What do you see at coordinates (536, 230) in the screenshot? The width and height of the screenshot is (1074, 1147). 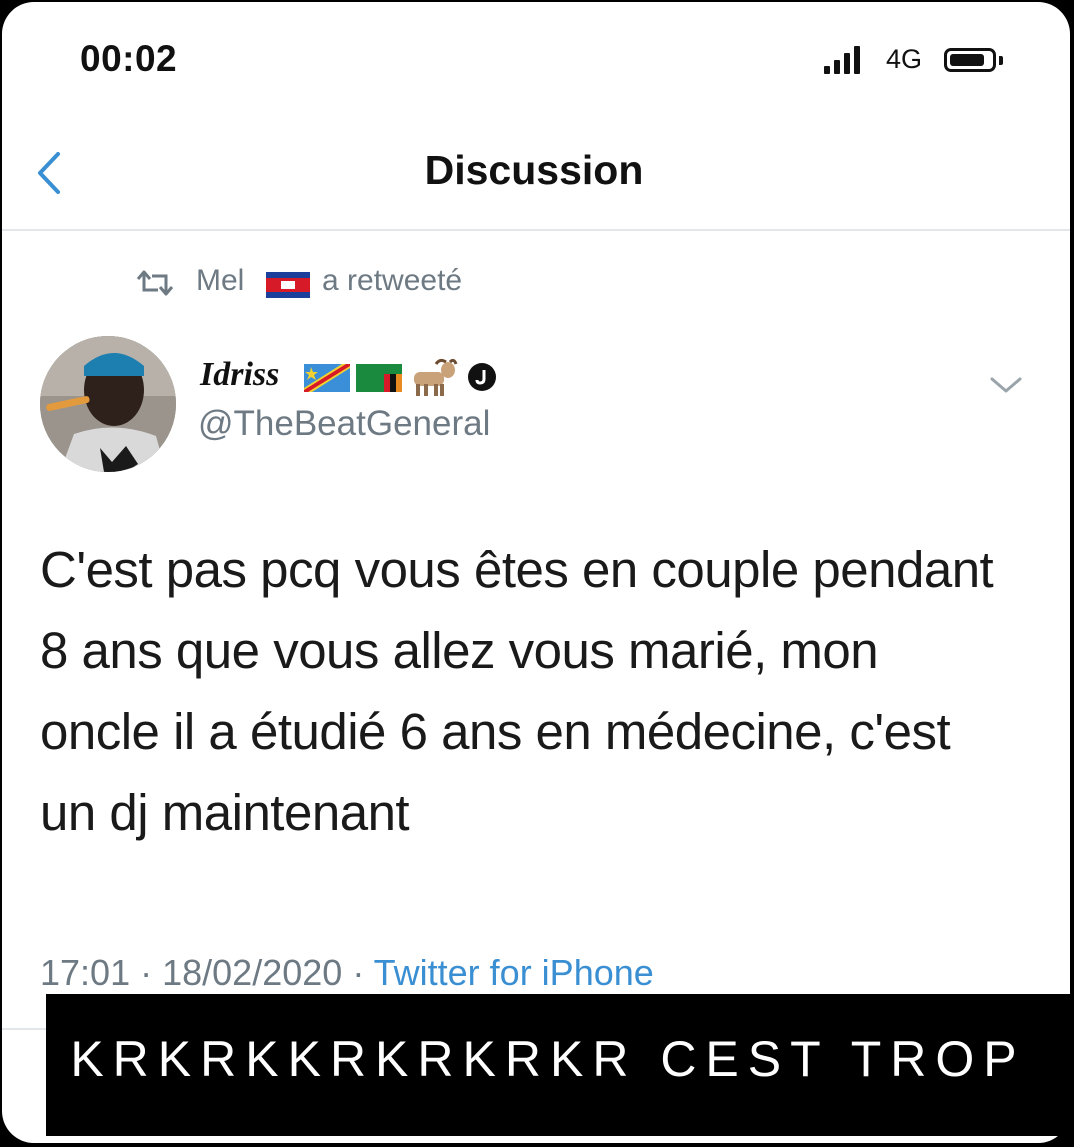 I see `header-divider` at bounding box center [536, 230].